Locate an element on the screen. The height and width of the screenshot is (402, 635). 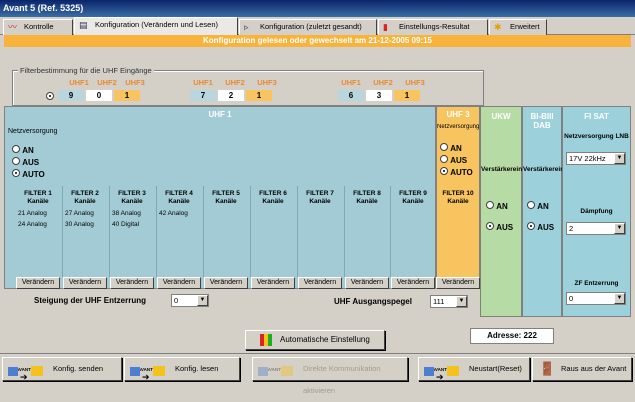
send-config-button: AVANT ➔ Konfig. senden is located at coordinates (62, 369).